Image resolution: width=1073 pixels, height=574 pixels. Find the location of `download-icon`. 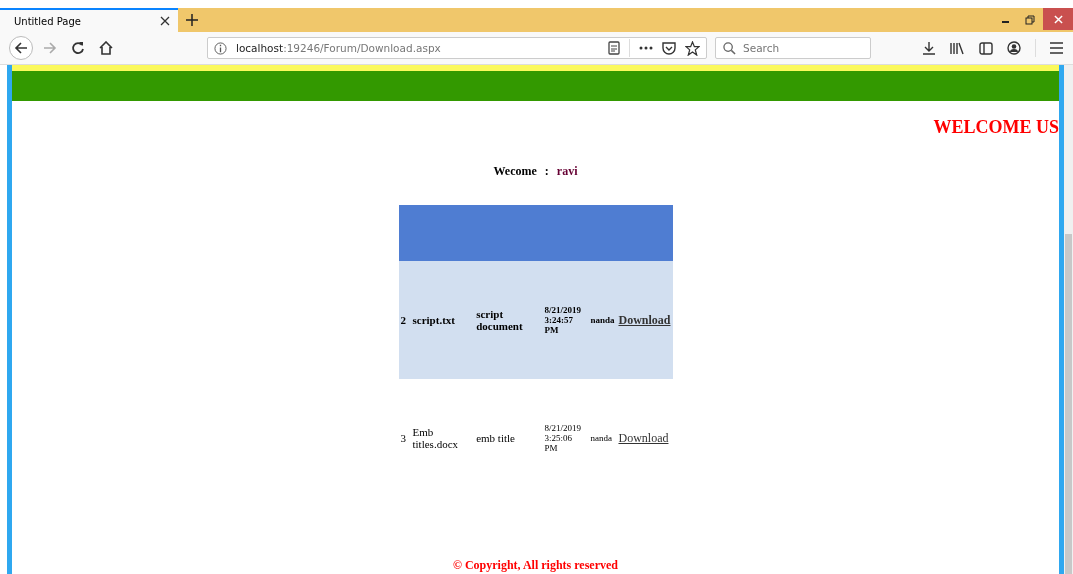

download-icon is located at coordinates (929, 48).